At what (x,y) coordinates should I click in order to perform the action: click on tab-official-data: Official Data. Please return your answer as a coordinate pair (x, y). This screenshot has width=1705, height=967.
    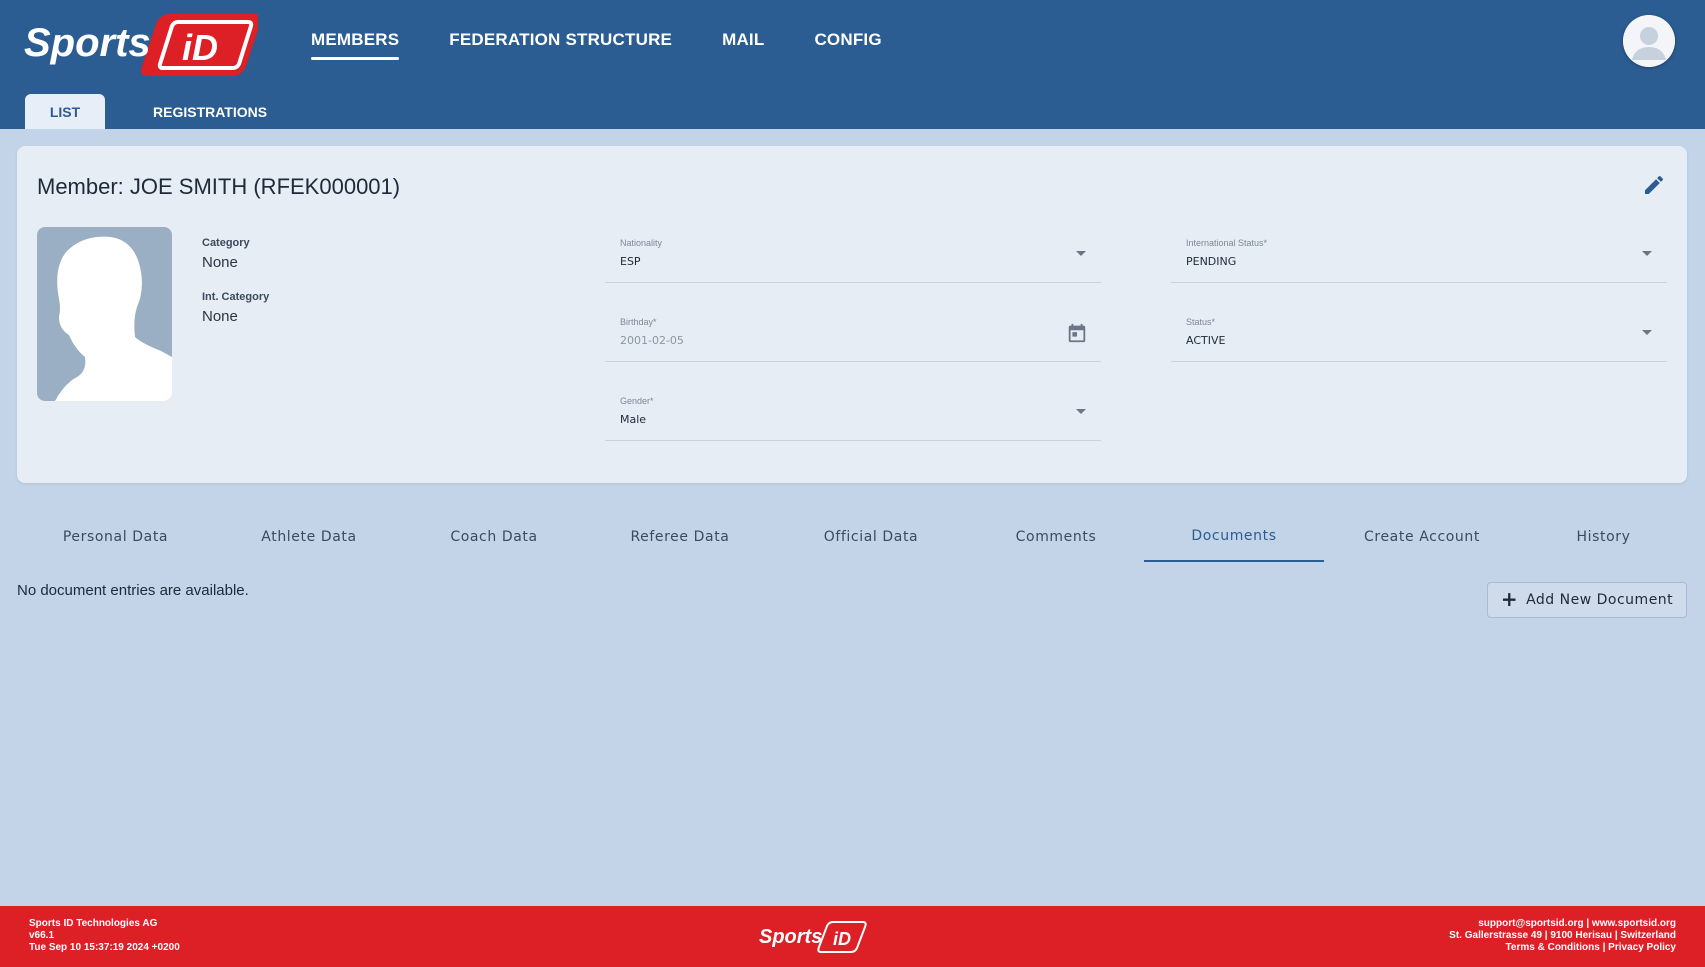
    Looking at the image, I should click on (871, 536).